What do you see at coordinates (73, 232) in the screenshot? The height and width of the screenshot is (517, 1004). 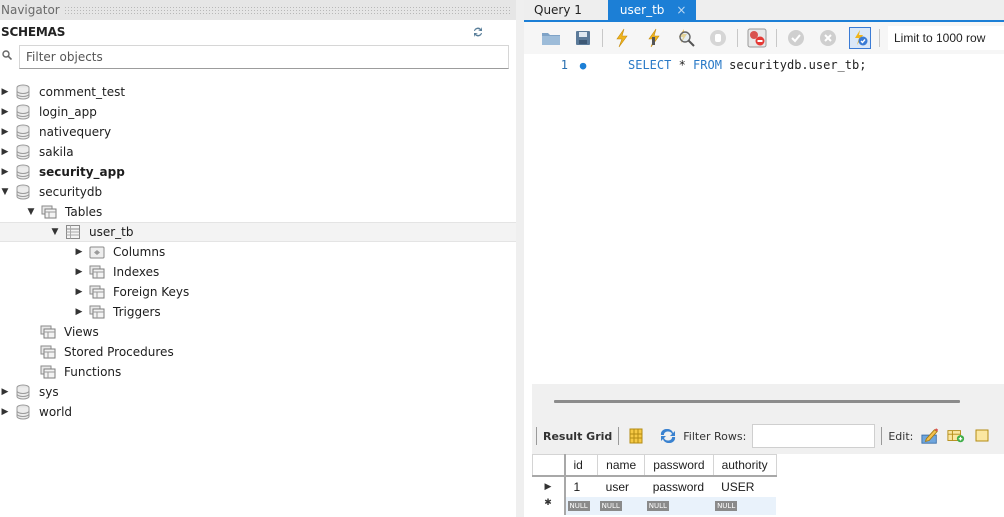 I see `table-icon` at bounding box center [73, 232].